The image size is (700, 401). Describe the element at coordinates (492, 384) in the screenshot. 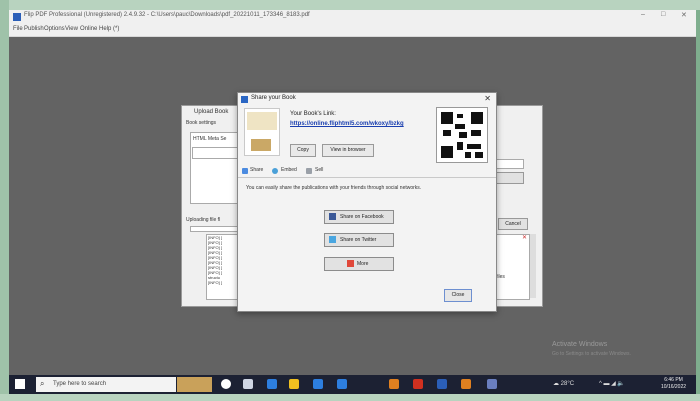

I see `flip-pdf-icon` at that location.